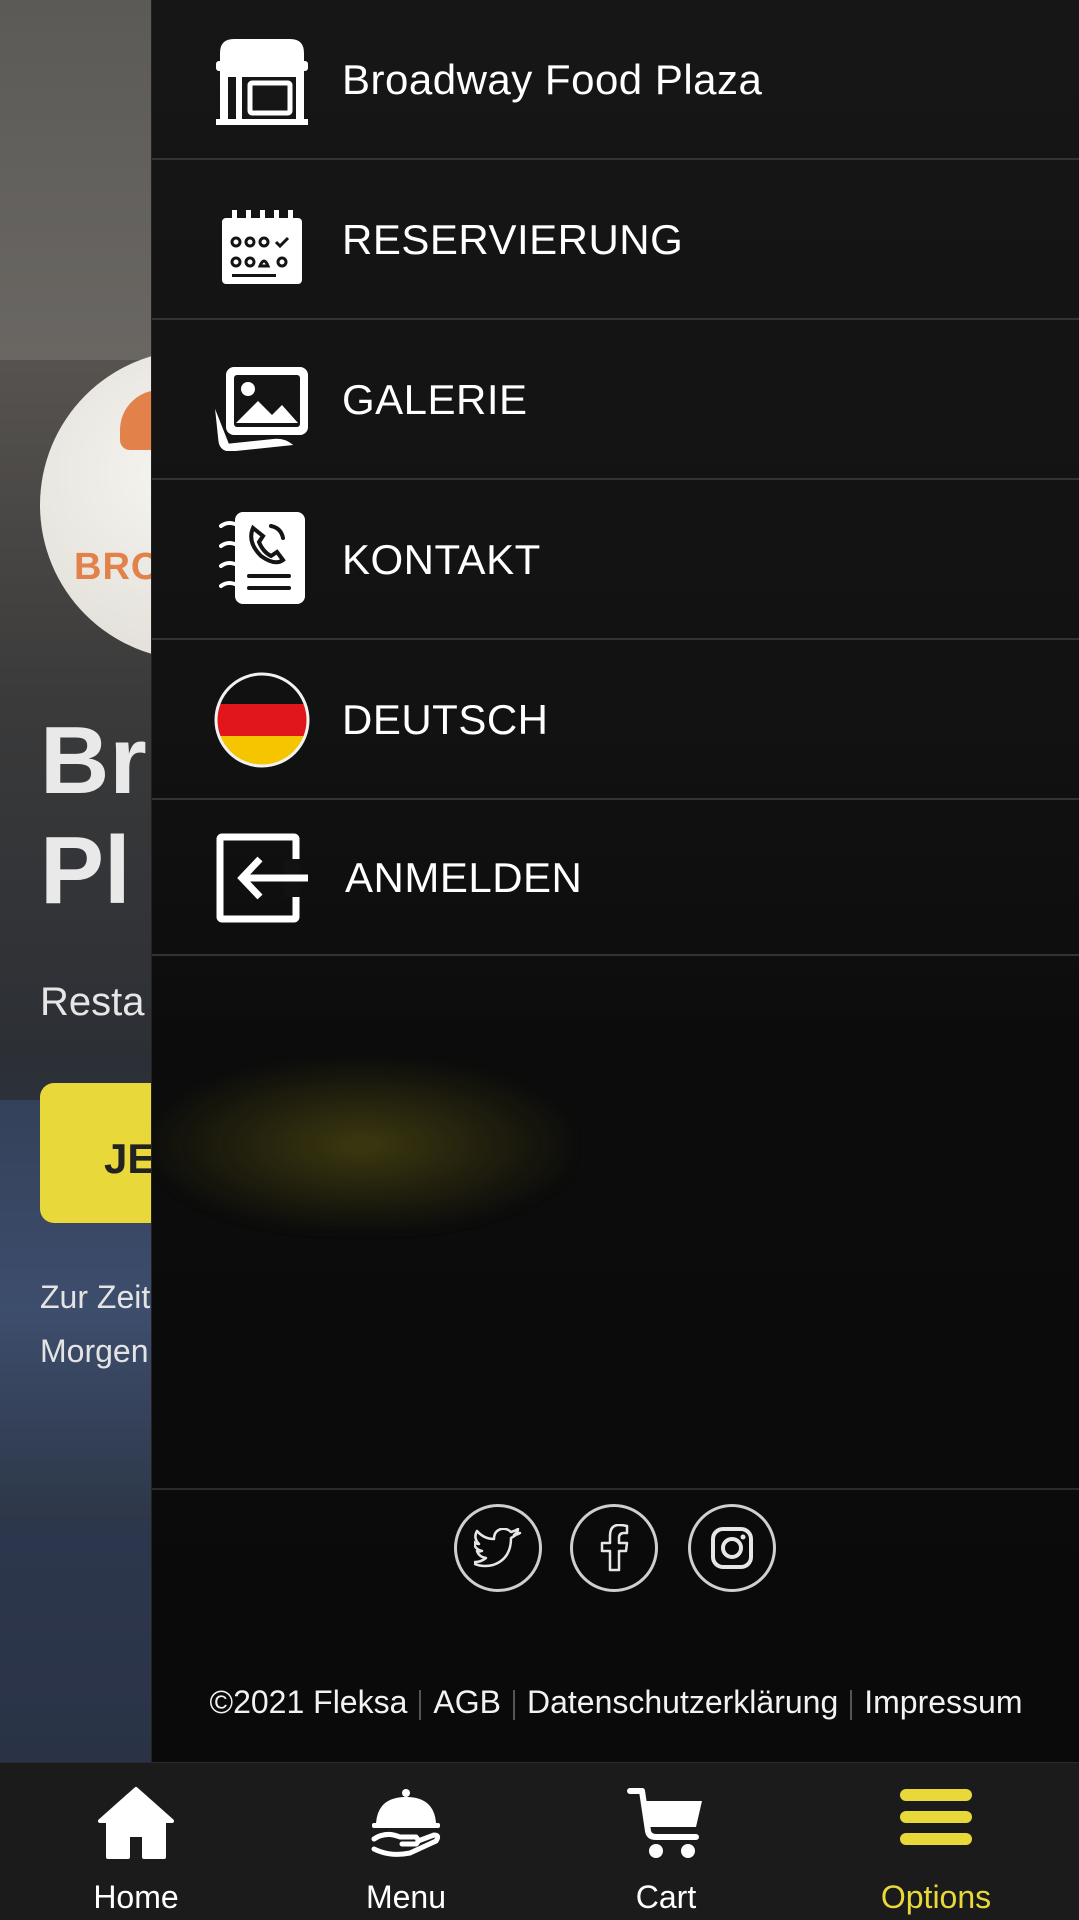 The width and height of the screenshot is (1079, 1920). What do you see at coordinates (262, 80) in the screenshot?
I see `storefront-icon` at bounding box center [262, 80].